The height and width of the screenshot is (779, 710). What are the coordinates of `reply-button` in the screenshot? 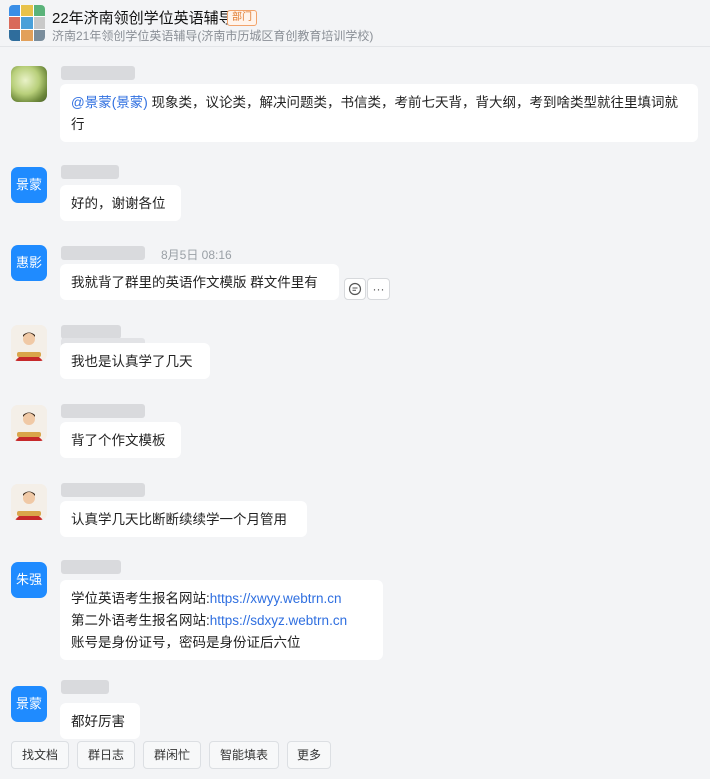 It's located at (355, 289).